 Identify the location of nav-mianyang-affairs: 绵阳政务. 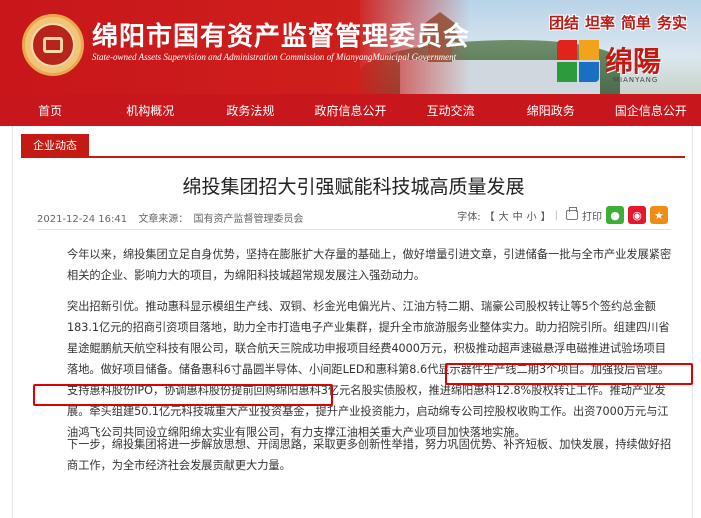
(551, 110).